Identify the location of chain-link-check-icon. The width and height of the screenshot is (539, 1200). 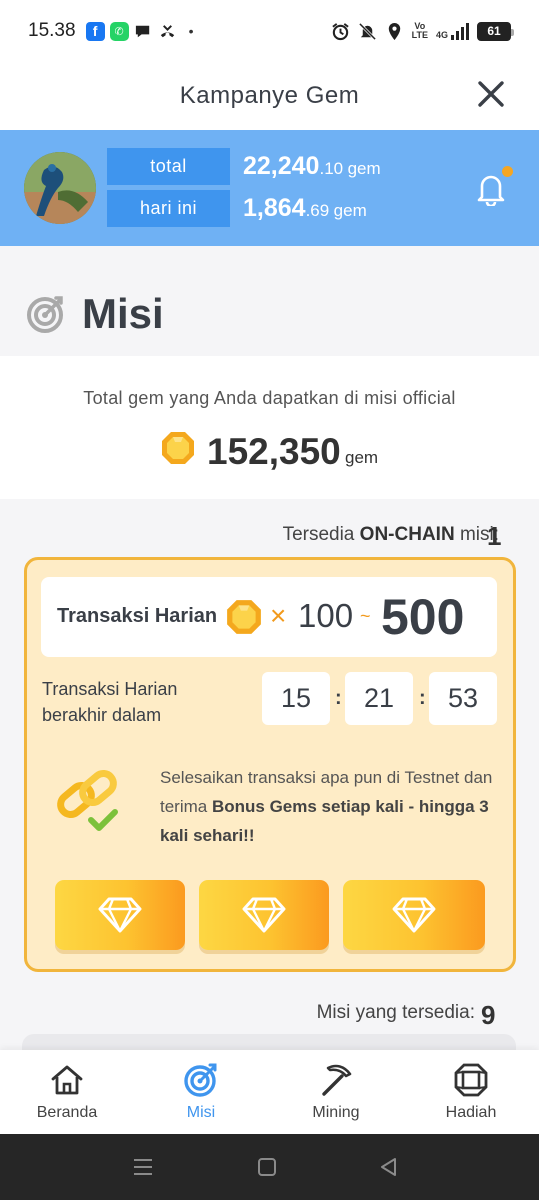
(87, 800).